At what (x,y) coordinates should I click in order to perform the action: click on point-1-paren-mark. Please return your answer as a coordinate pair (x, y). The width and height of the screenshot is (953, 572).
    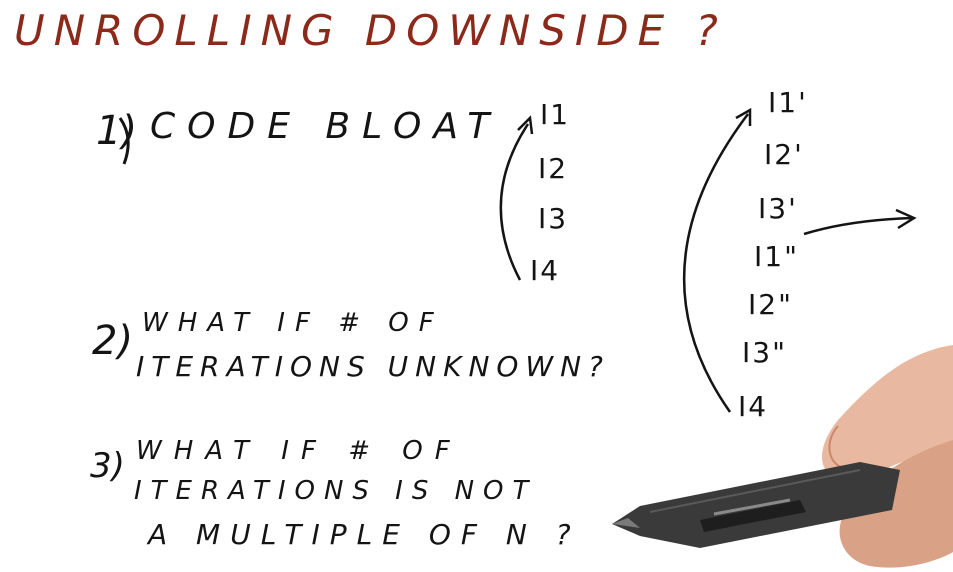
    Looking at the image, I should click on (124, 141).